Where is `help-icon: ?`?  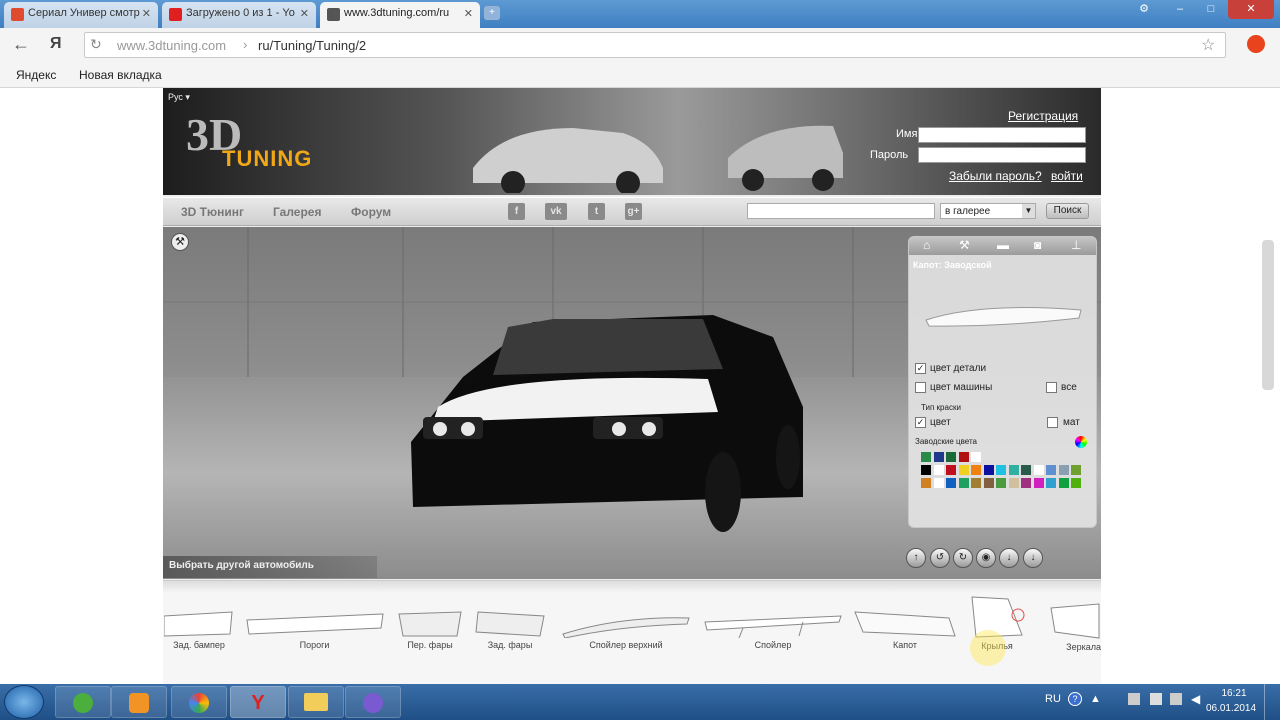
help-icon: ? is located at coordinates (1075, 699).